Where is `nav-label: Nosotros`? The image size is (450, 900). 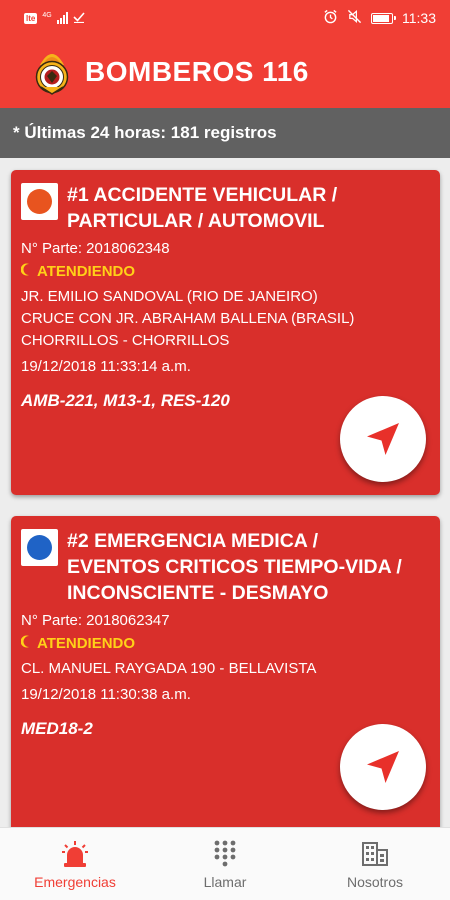 nav-label: Nosotros is located at coordinates (375, 882).